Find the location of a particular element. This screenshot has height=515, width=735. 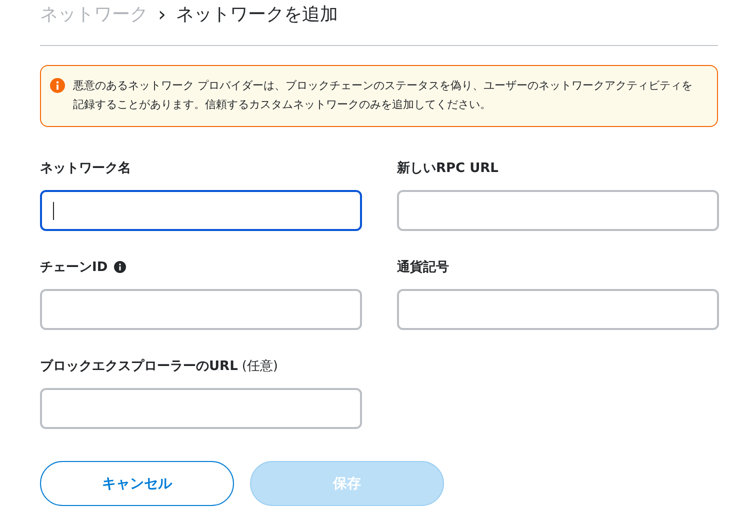

field-label: 新しいRPC URL is located at coordinates (447, 168).